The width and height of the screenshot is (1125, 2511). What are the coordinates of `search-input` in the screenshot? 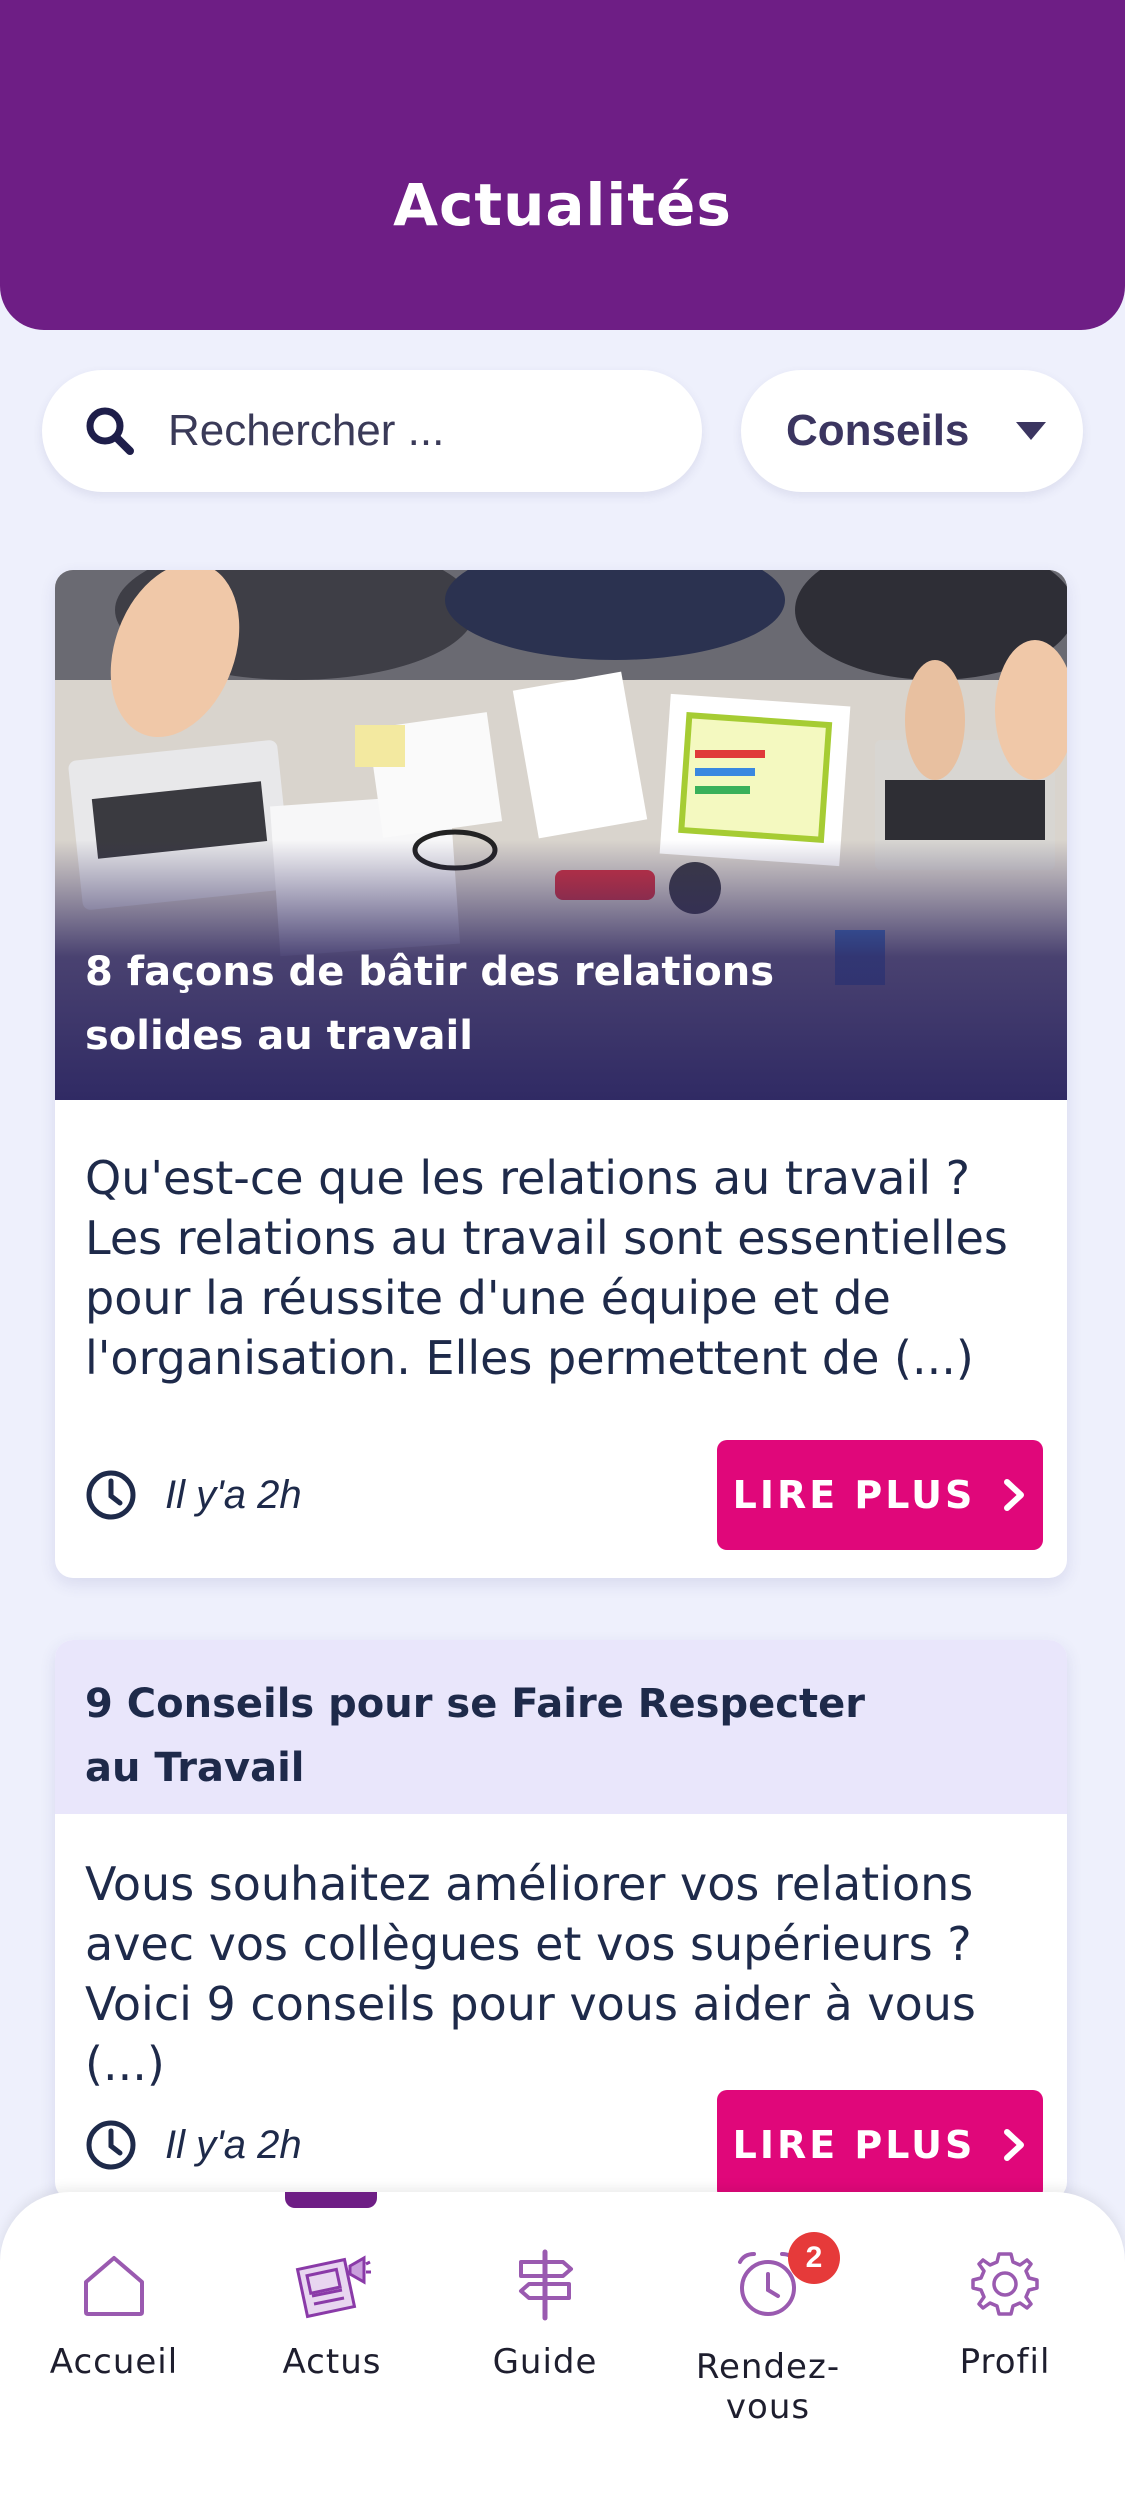 It's located at (408, 431).